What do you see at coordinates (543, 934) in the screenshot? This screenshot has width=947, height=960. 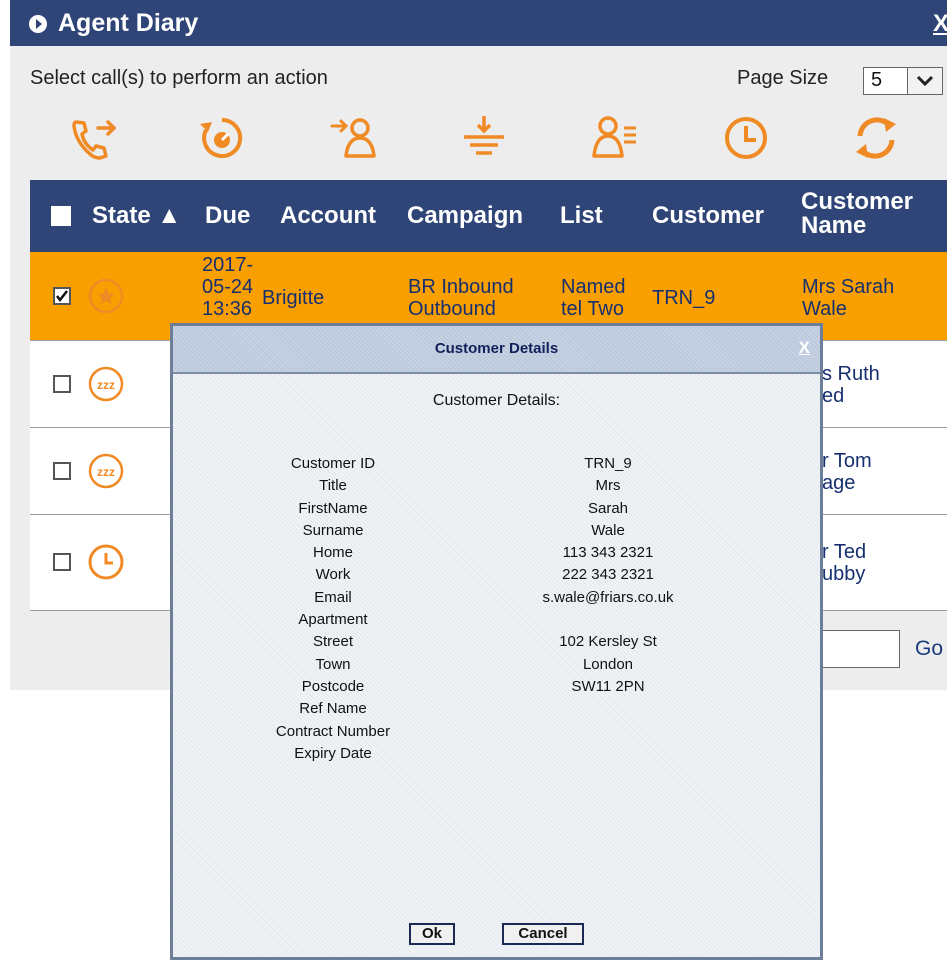 I see `cancel-button: Cancel` at bounding box center [543, 934].